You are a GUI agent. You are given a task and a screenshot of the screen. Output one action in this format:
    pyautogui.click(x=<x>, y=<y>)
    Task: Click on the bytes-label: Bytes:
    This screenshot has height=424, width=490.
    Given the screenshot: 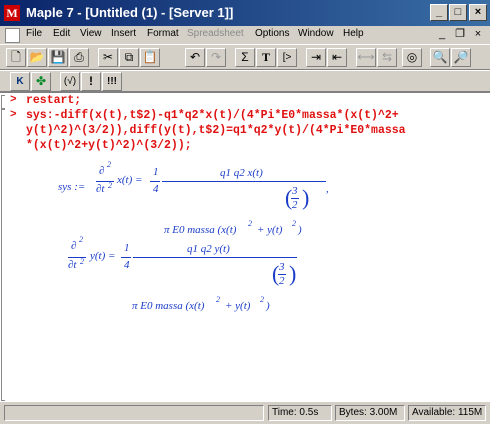 What is the action you would take?
    pyautogui.click(x=353, y=412)
    